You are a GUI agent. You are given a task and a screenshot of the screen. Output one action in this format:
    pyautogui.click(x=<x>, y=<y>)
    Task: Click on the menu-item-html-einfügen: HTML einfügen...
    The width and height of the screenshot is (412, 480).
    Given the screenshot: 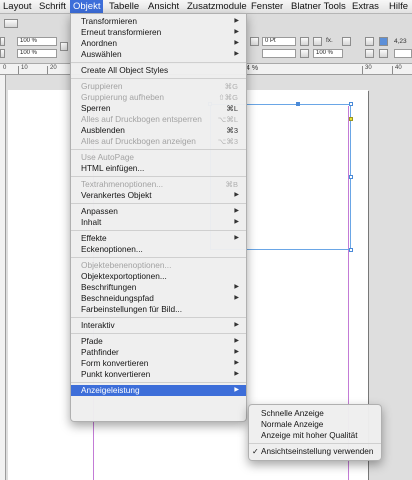 What is the action you would take?
    pyautogui.click(x=158, y=168)
    